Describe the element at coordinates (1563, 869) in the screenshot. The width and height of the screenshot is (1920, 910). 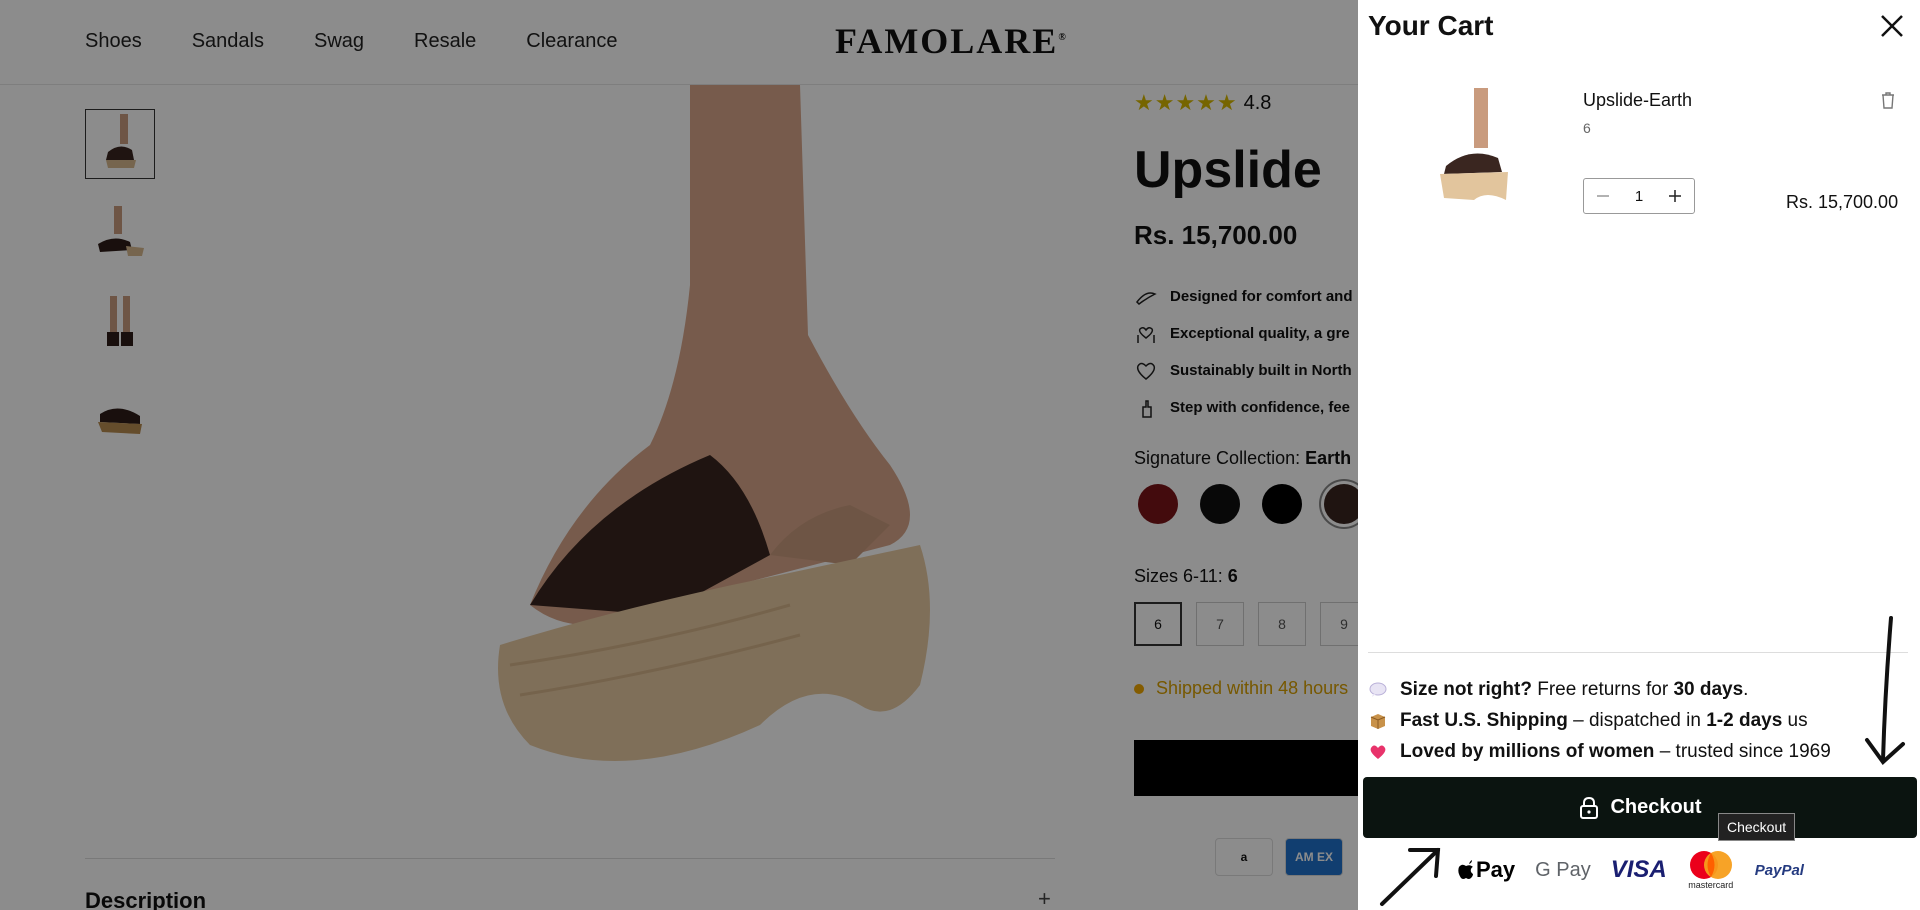
I see `google-pay-icon: G Pay` at that location.